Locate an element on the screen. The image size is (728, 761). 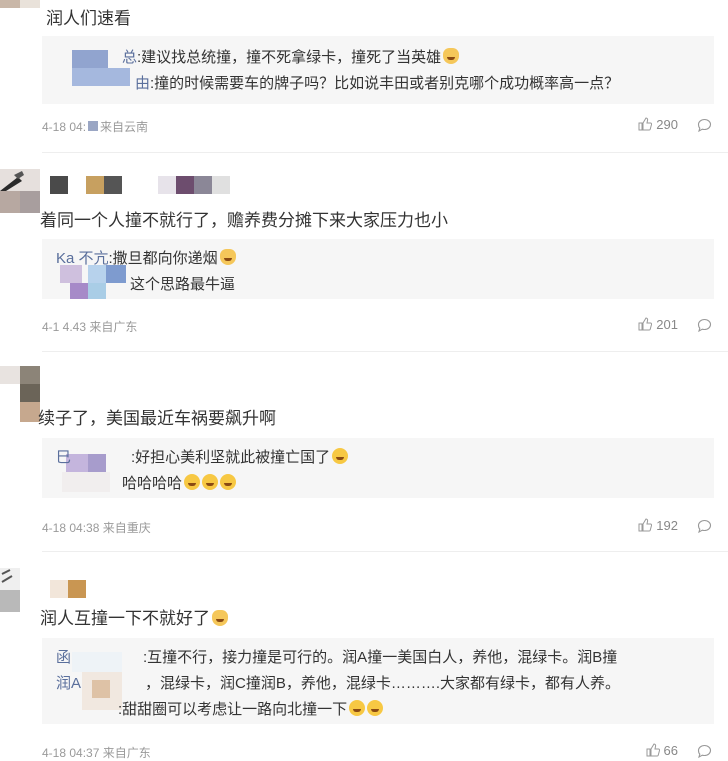
comment-text: 续子了，美国最近车祸要飙升啊 is located at coordinates (157, 418).